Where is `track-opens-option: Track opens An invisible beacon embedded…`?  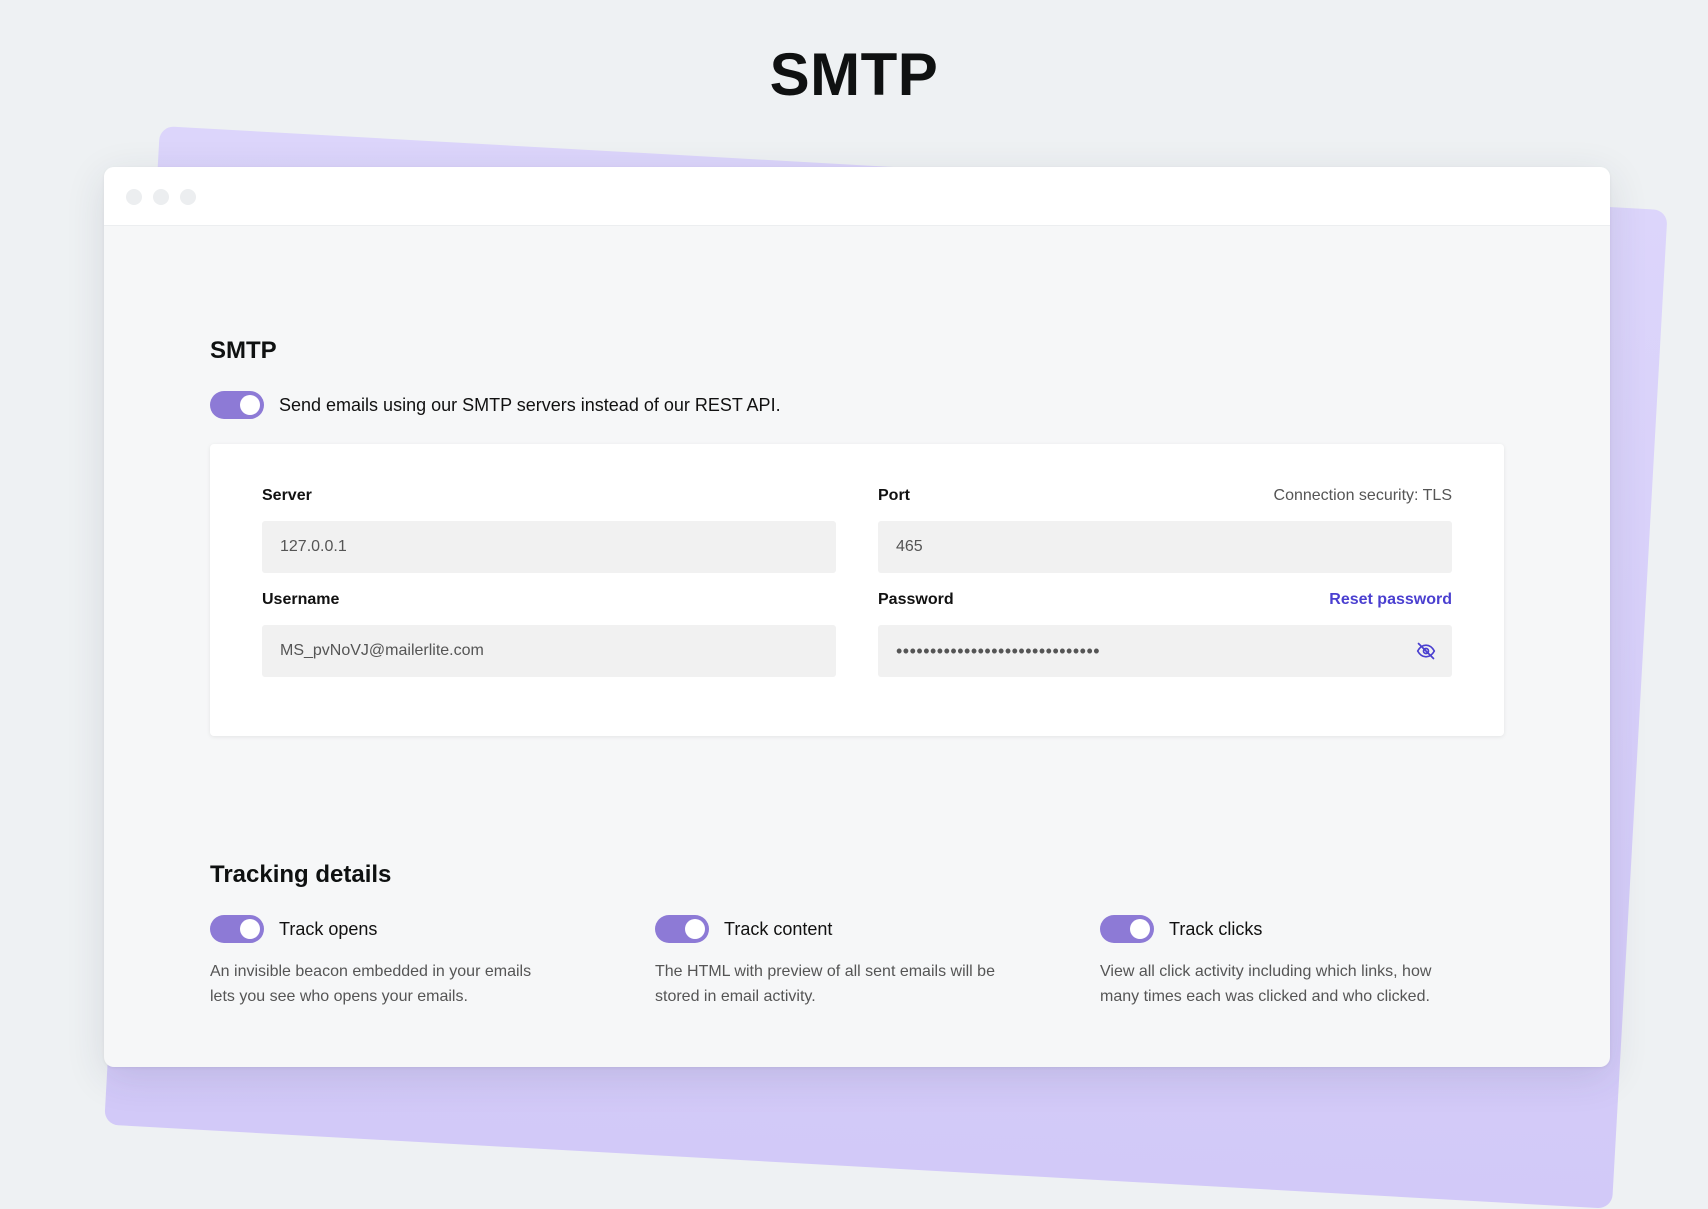
track-opens-option: Track opens An invisible beacon embedded… is located at coordinates (385, 962).